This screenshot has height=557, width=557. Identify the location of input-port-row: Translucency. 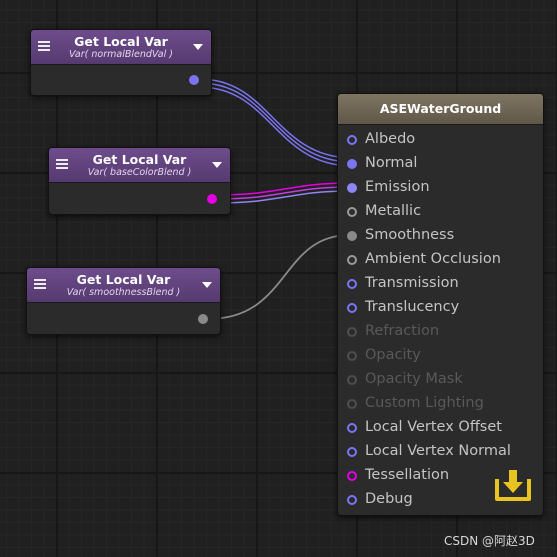
(438, 308).